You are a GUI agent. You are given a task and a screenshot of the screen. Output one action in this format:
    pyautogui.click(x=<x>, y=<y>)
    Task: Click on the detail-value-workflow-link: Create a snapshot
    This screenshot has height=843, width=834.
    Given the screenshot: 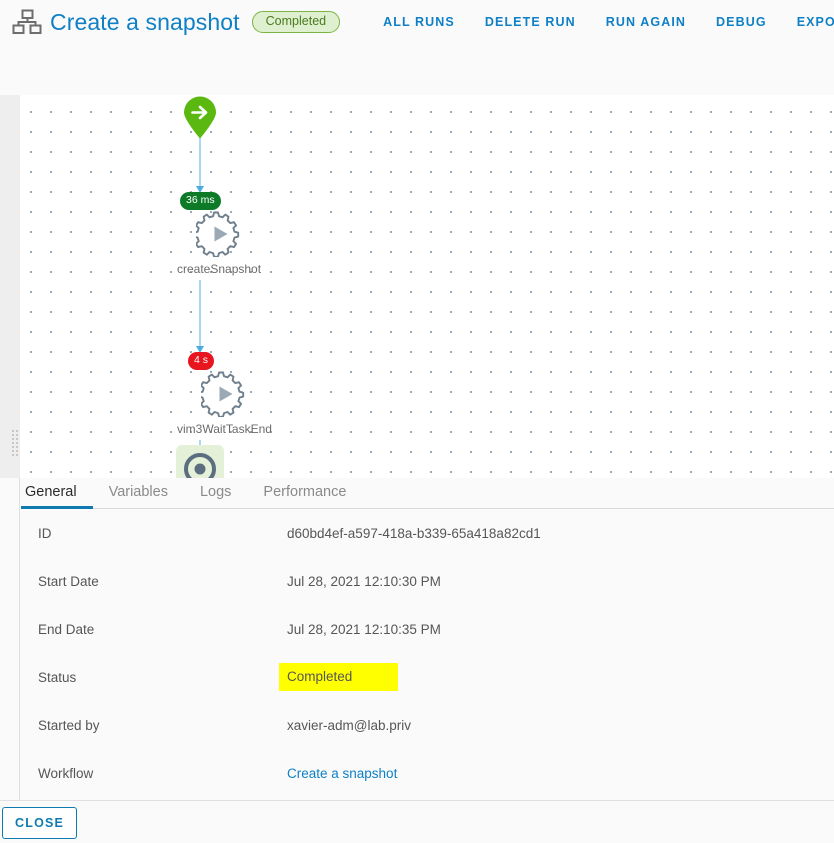 What is the action you would take?
    pyautogui.click(x=342, y=773)
    